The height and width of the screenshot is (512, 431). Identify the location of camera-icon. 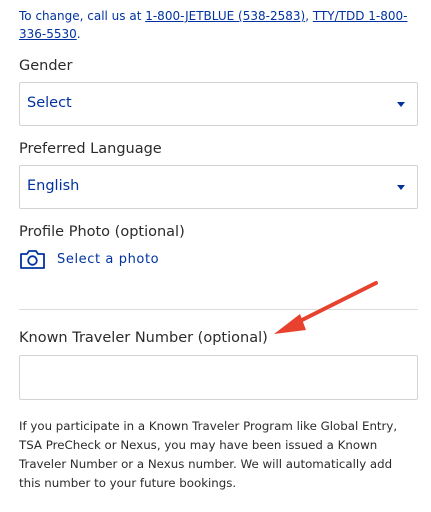
(32, 259).